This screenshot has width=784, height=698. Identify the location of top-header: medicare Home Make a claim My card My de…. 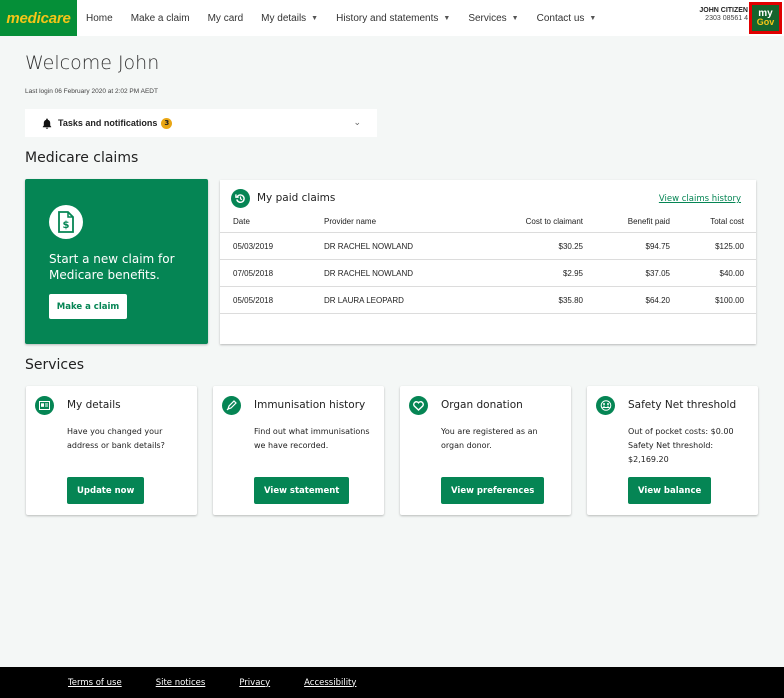
(392, 18).